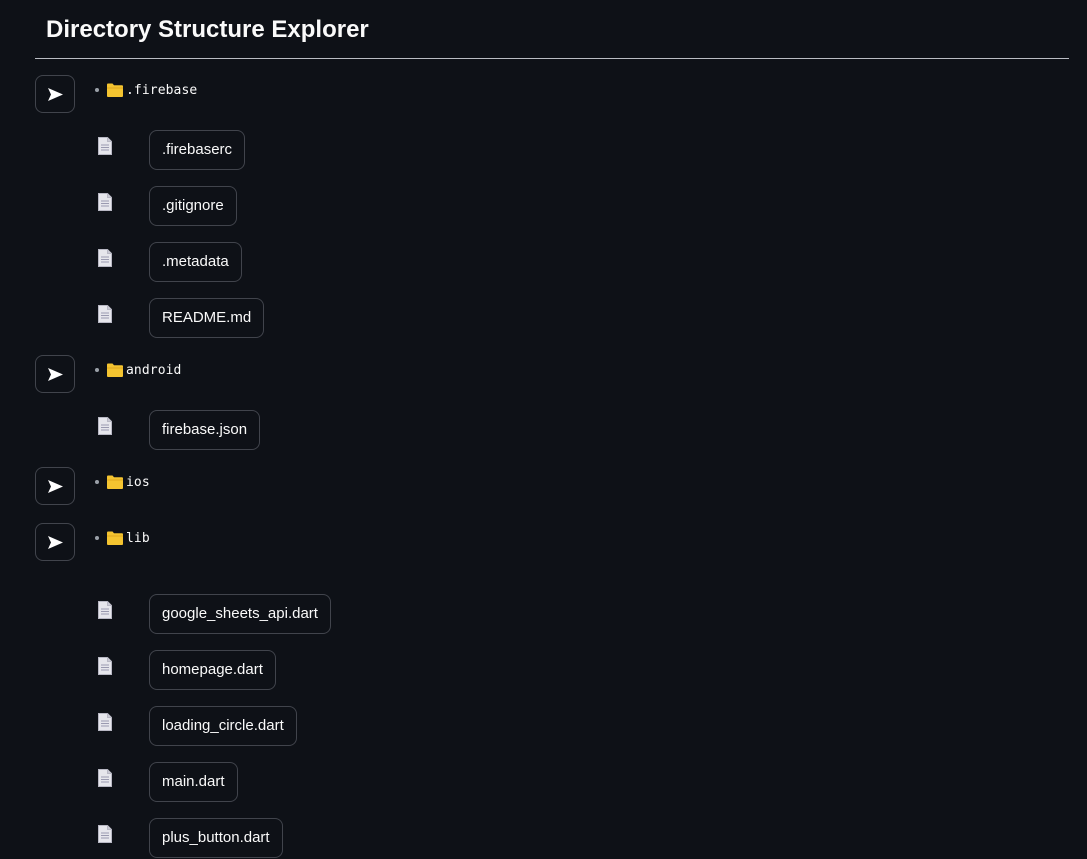  I want to click on file-button: .metadata, so click(195, 262).